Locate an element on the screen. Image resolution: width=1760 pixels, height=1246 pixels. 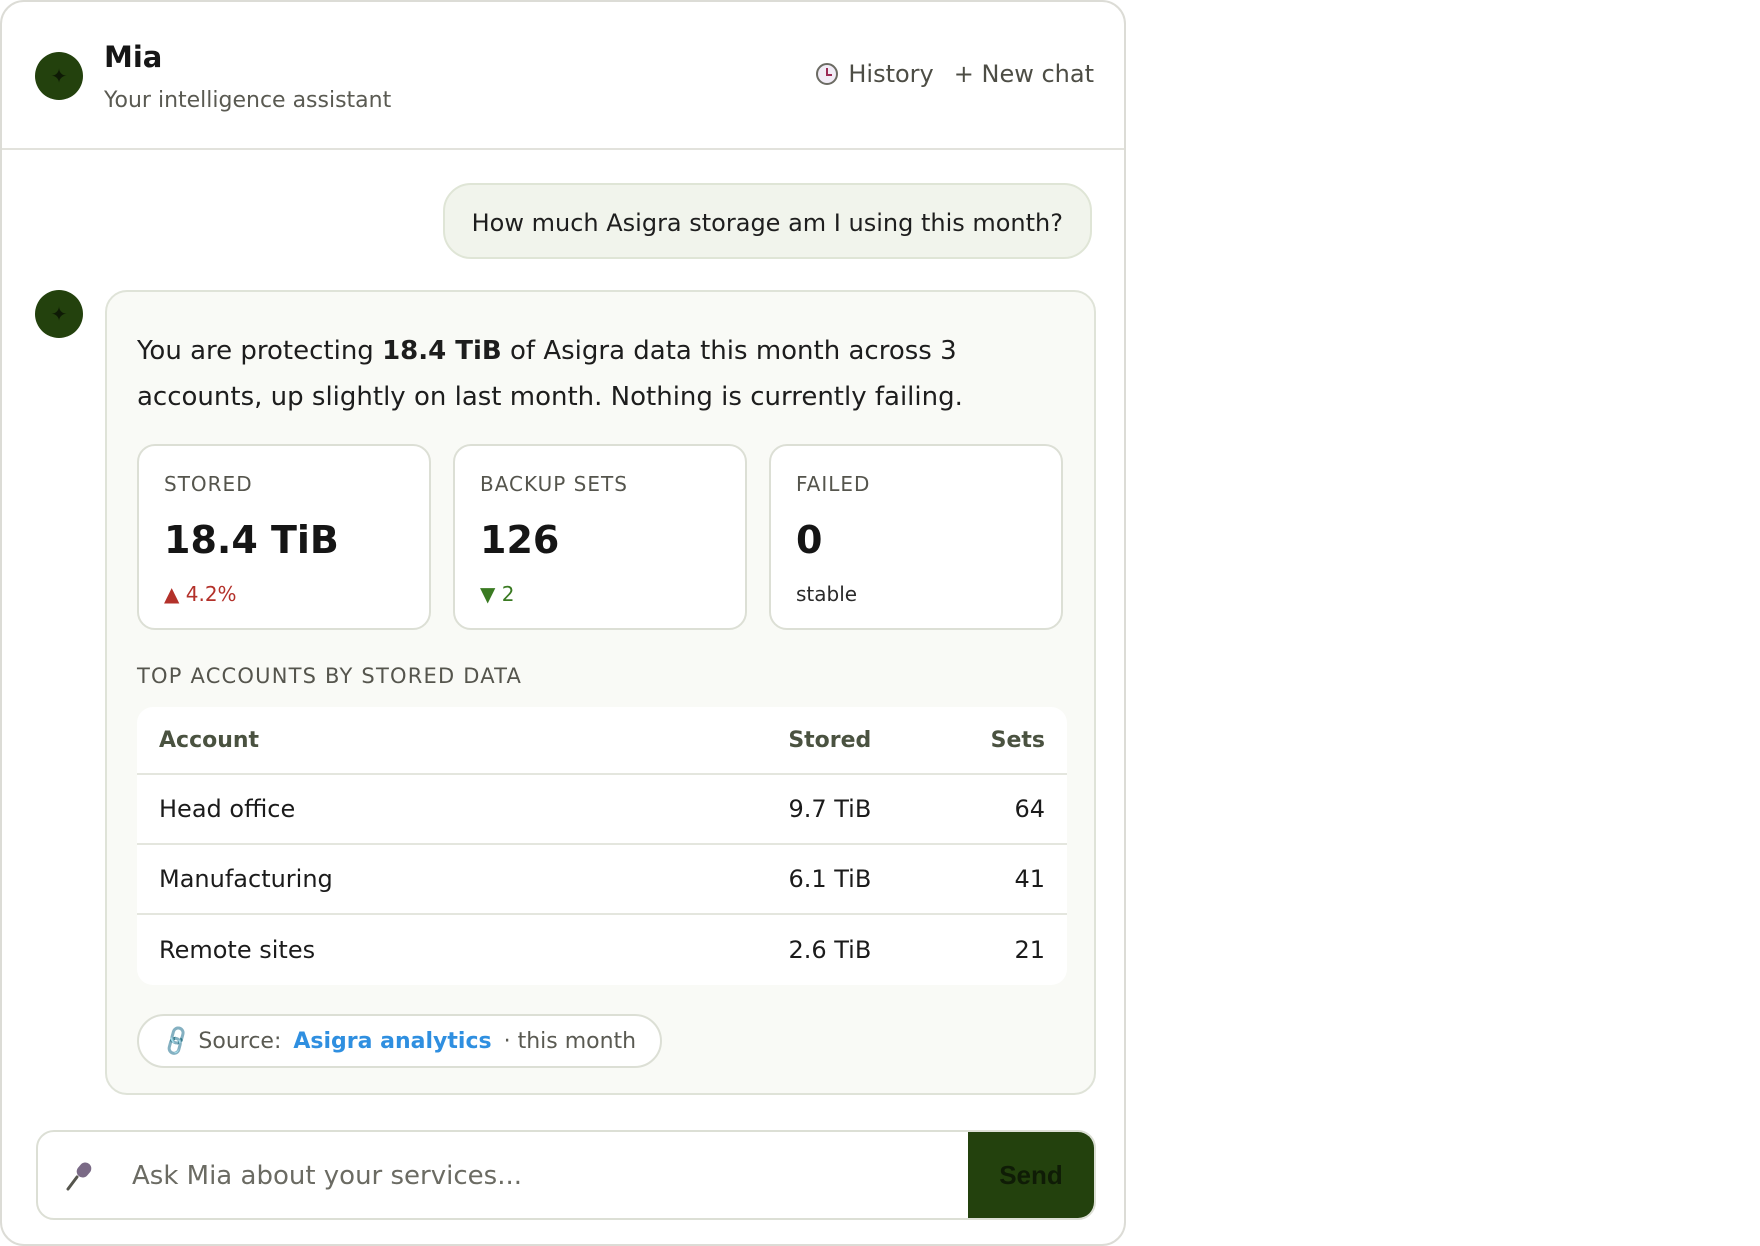
kpi-delta-down: ▼ 2 is located at coordinates (497, 594).